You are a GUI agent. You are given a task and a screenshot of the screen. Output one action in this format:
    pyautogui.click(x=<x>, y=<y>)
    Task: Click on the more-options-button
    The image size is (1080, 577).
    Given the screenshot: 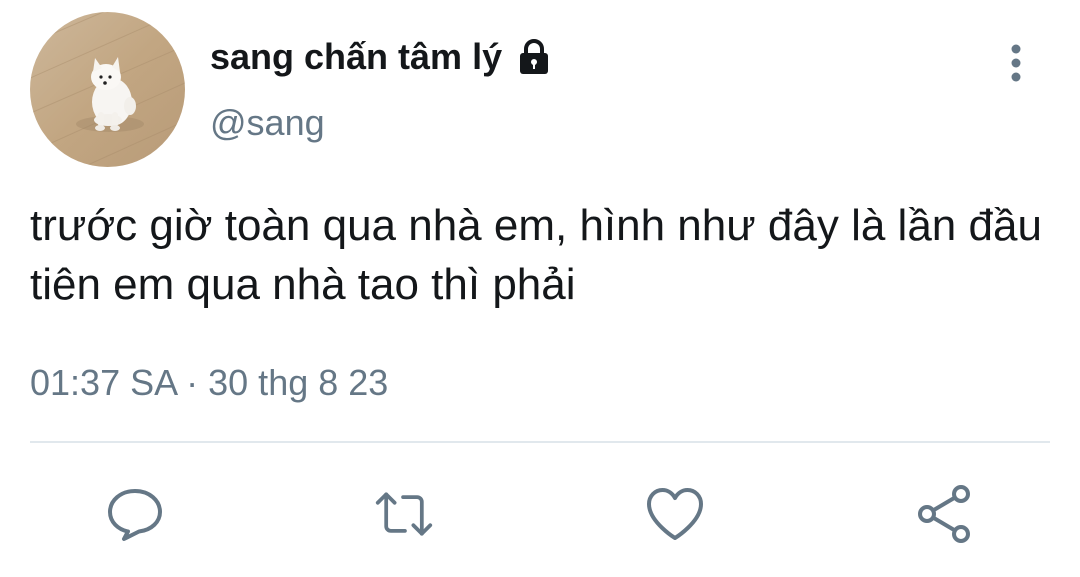 What is the action you would take?
    pyautogui.click(x=1016, y=63)
    